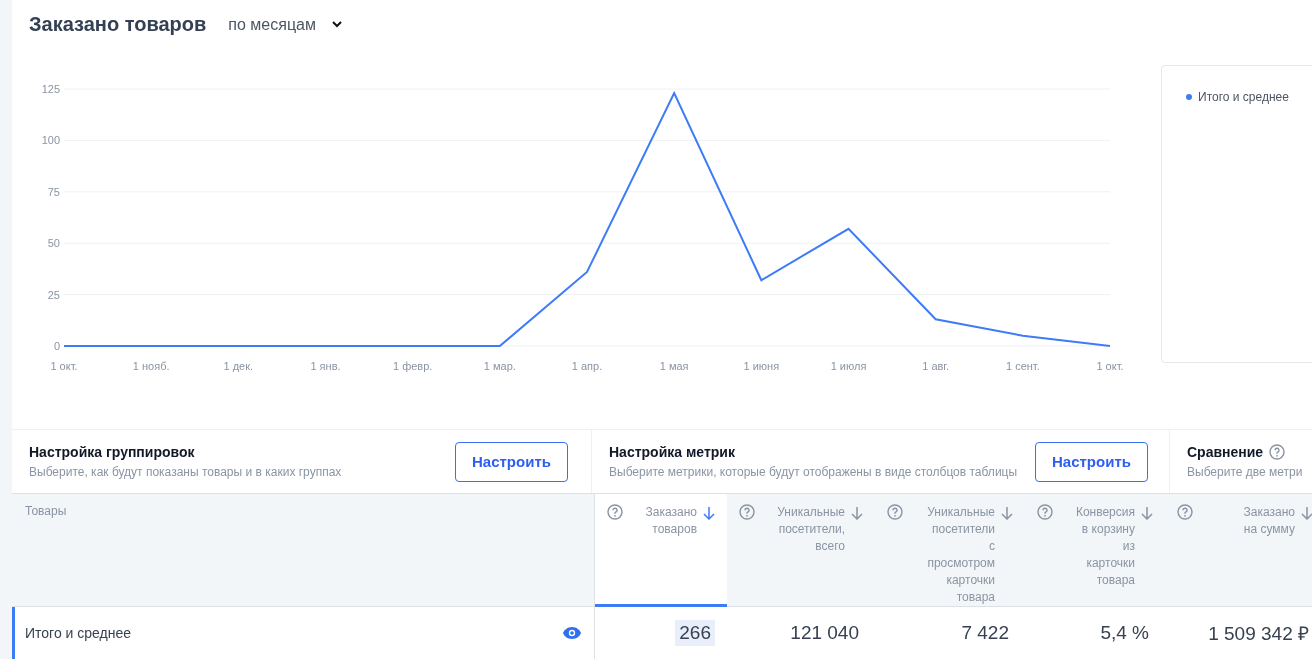  I want to click on column-header: Товары, so click(46, 511).